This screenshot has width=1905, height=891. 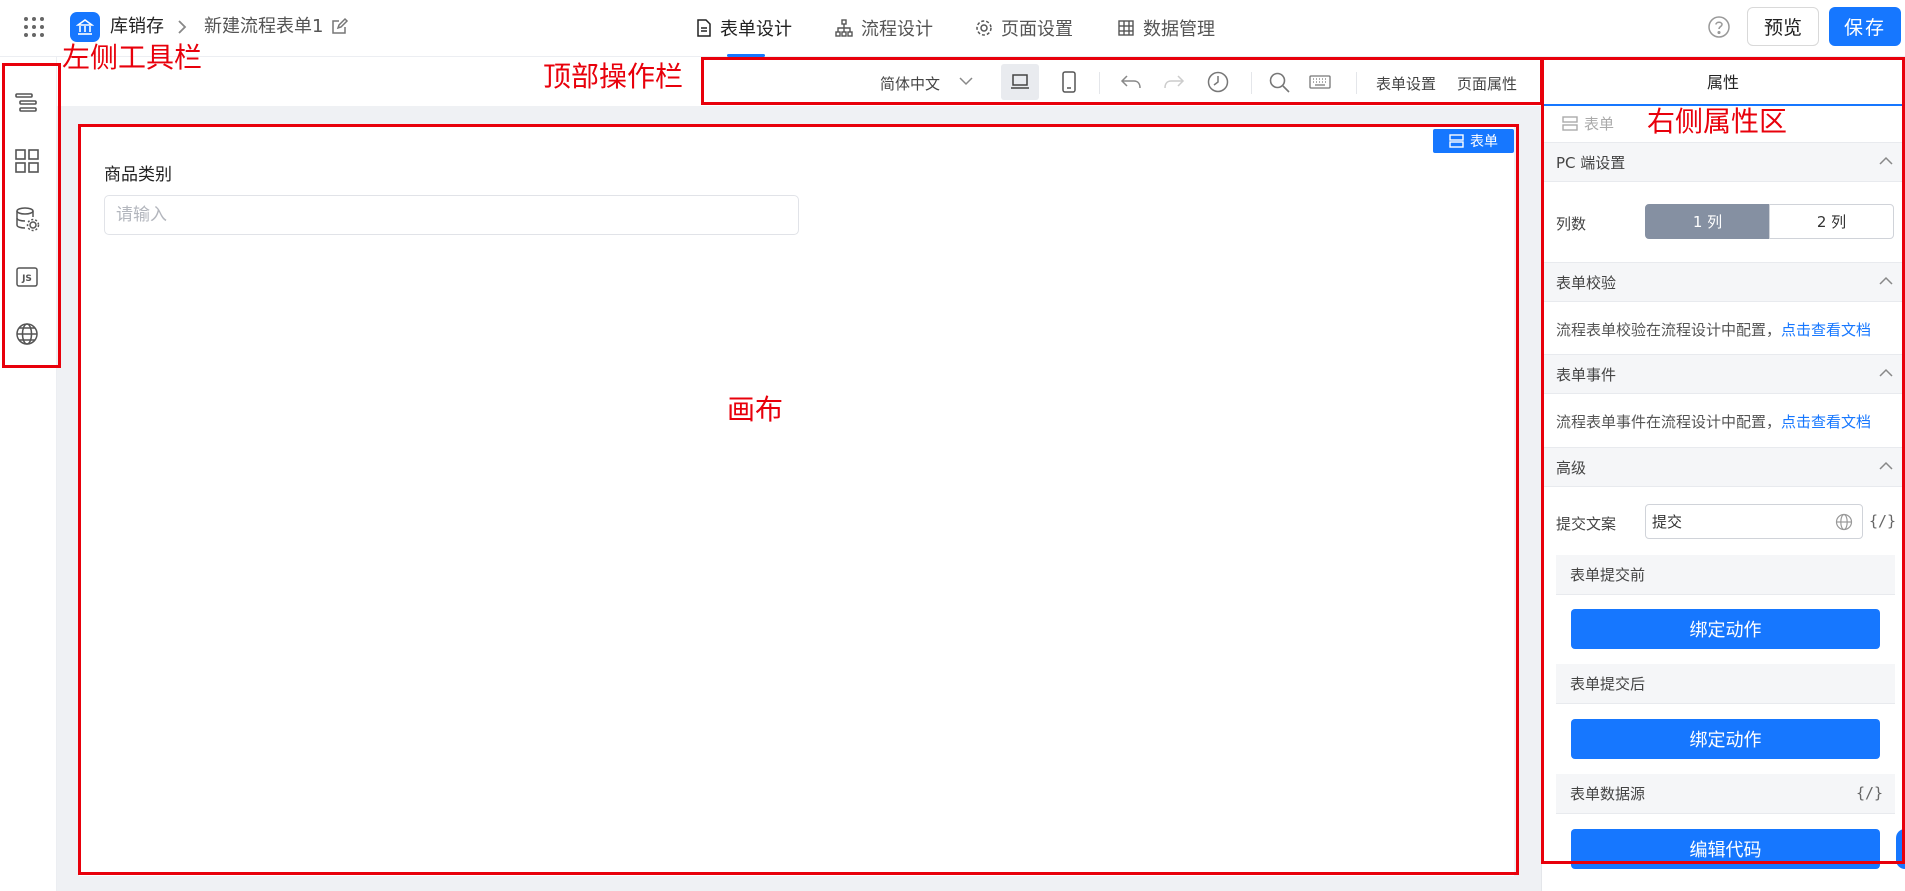 I want to click on chevron-right-icon, so click(x=182, y=27).